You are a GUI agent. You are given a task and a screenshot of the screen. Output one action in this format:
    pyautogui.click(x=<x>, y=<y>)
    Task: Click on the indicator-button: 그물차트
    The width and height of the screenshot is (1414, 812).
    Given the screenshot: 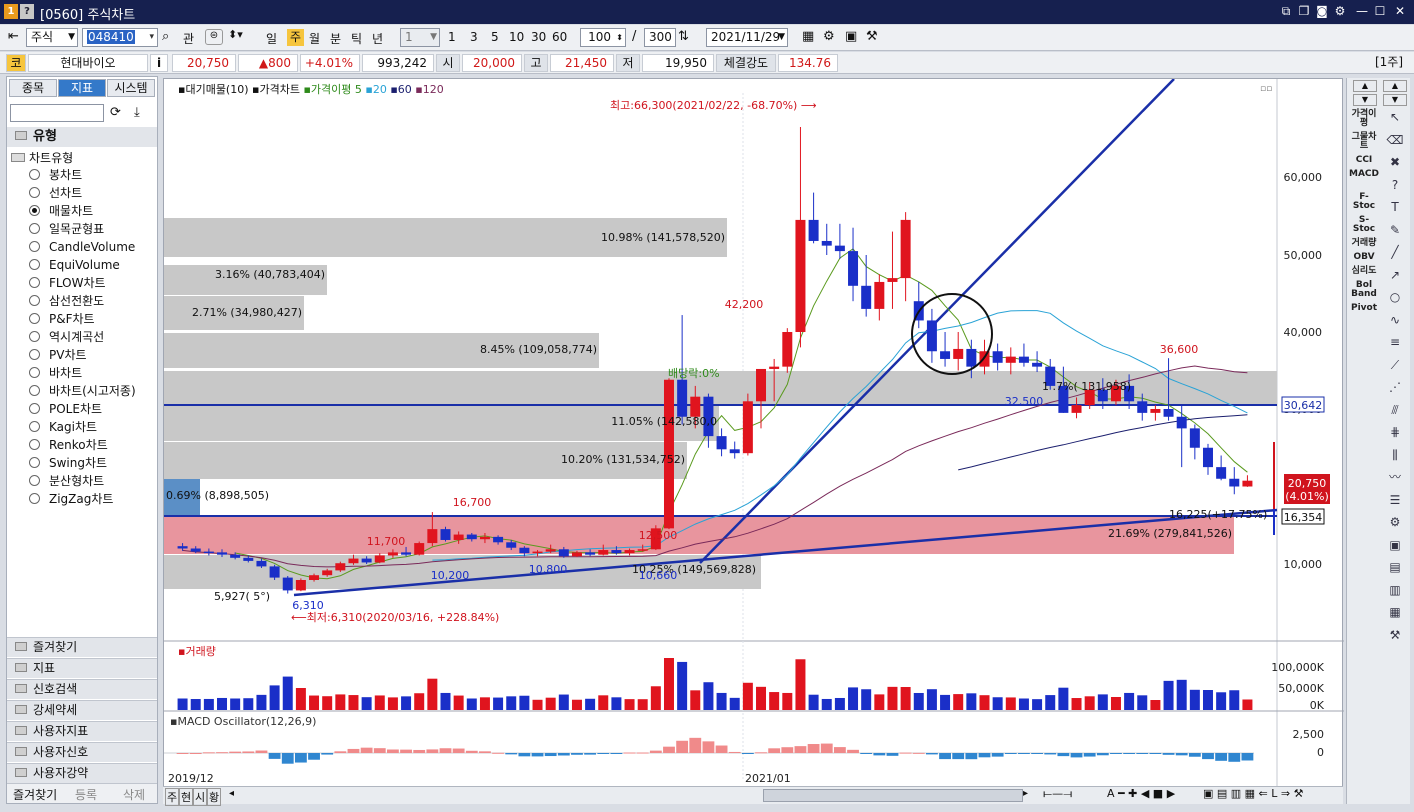 What is the action you would take?
    pyautogui.click(x=1364, y=142)
    